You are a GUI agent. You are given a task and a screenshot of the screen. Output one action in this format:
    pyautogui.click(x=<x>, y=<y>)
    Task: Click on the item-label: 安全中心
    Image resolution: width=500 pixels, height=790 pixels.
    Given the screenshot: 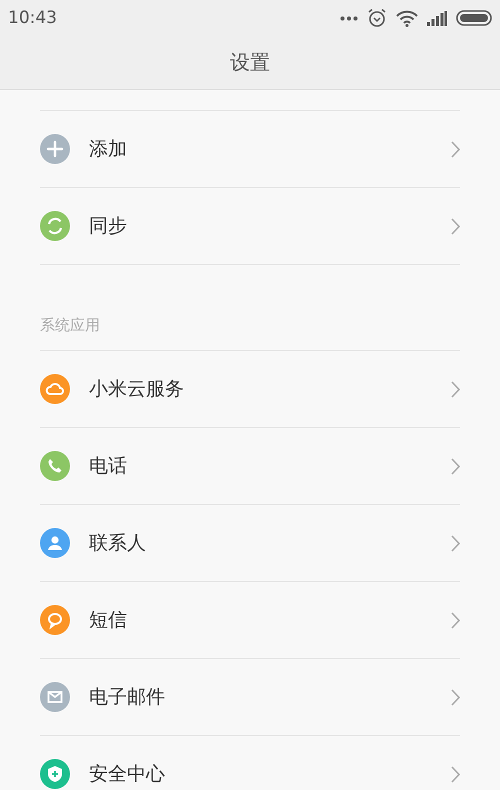 What is the action you would take?
    pyautogui.click(x=127, y=774)
    